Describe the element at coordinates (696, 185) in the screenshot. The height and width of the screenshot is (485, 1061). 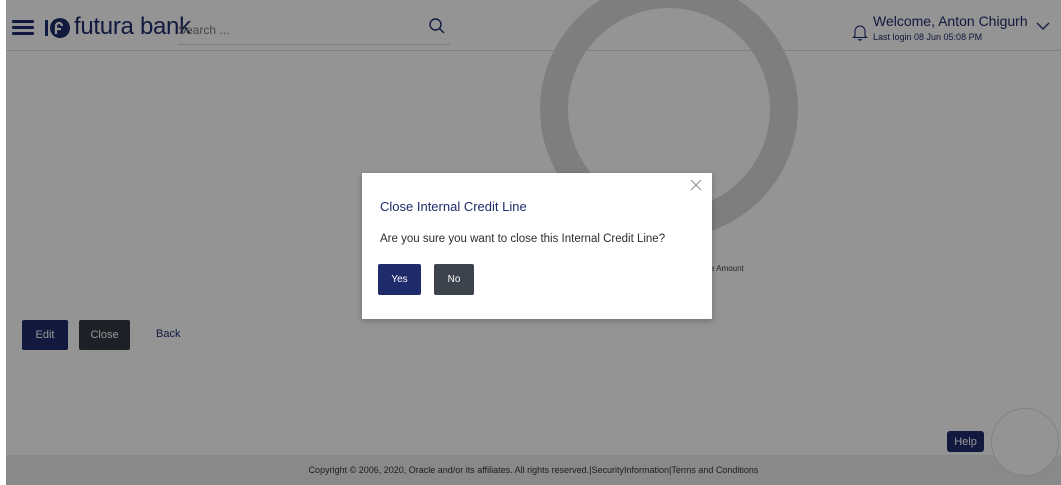
I see `close-icon` at that location.